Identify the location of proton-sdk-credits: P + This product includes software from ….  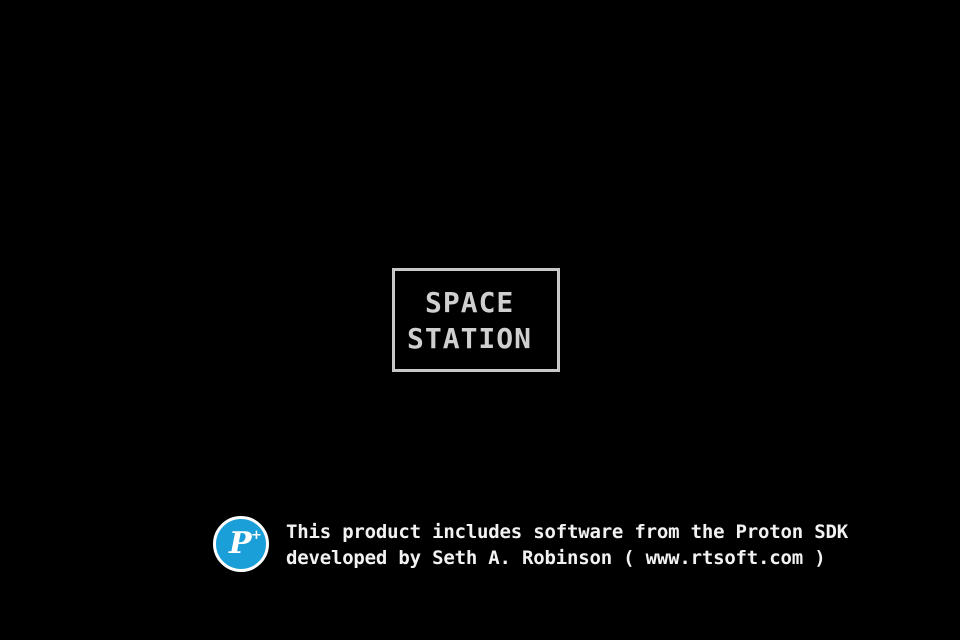
(563, 547).